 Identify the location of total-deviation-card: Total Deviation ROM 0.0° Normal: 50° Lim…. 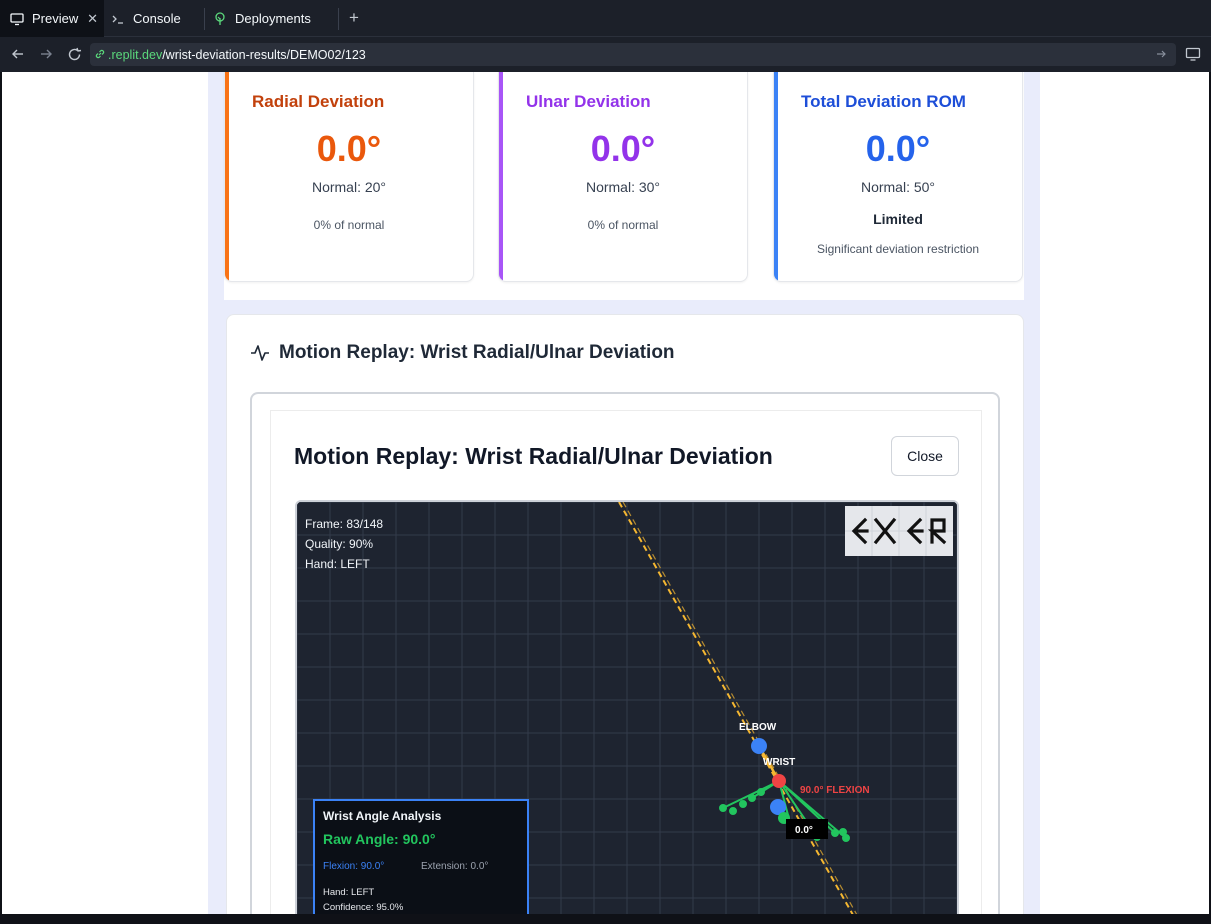
(898, 177).